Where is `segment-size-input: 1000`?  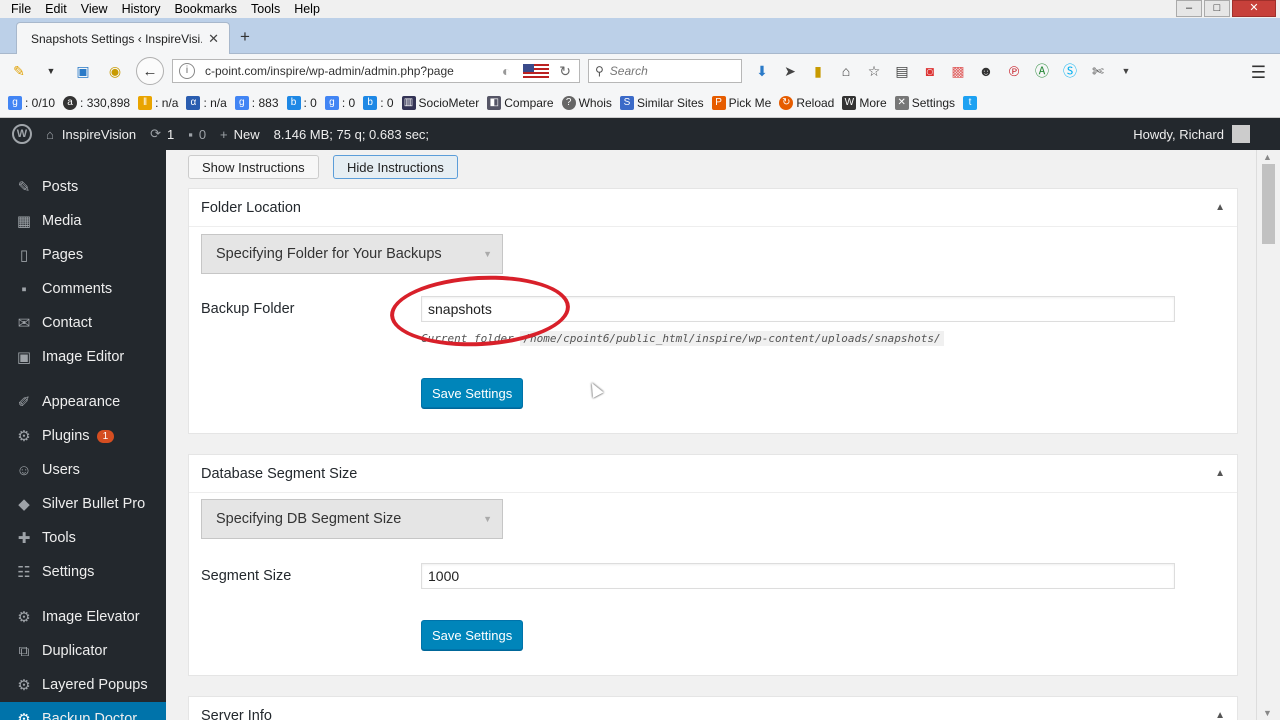
segment-size-input: 1000 is located at coordinates (798, 576).